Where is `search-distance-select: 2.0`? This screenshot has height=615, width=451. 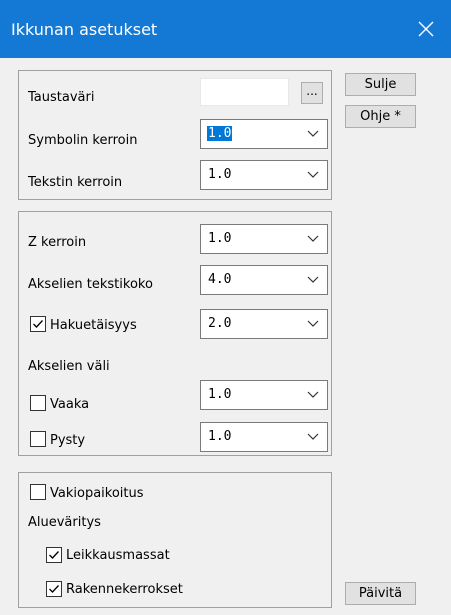
search-distance-select: 2.0 is located at coordinates (264, 324).